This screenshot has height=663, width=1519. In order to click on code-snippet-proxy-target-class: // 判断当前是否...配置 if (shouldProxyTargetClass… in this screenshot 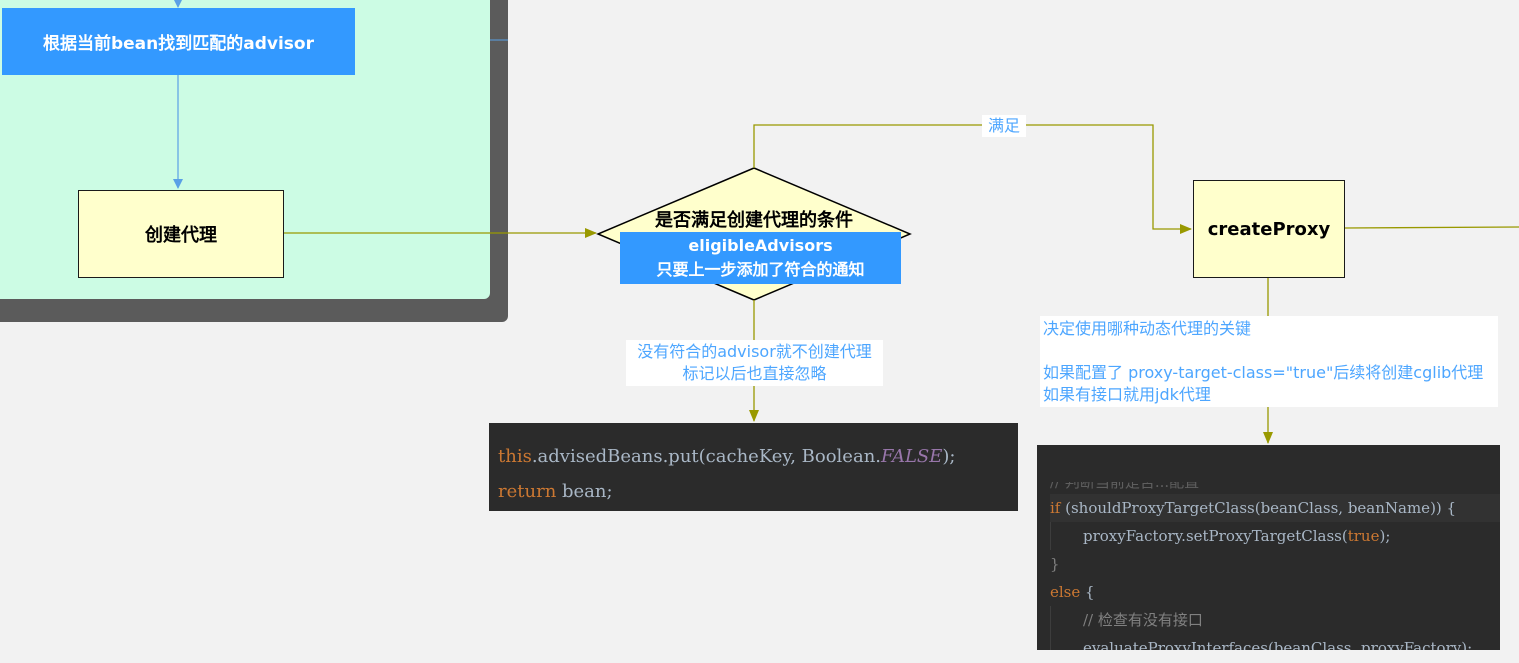, I will do `click(1268, 547)`.